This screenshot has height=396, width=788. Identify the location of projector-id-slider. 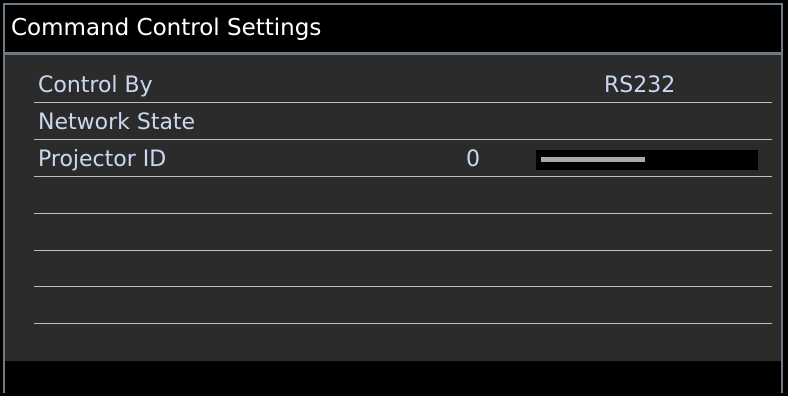
(647, 160).